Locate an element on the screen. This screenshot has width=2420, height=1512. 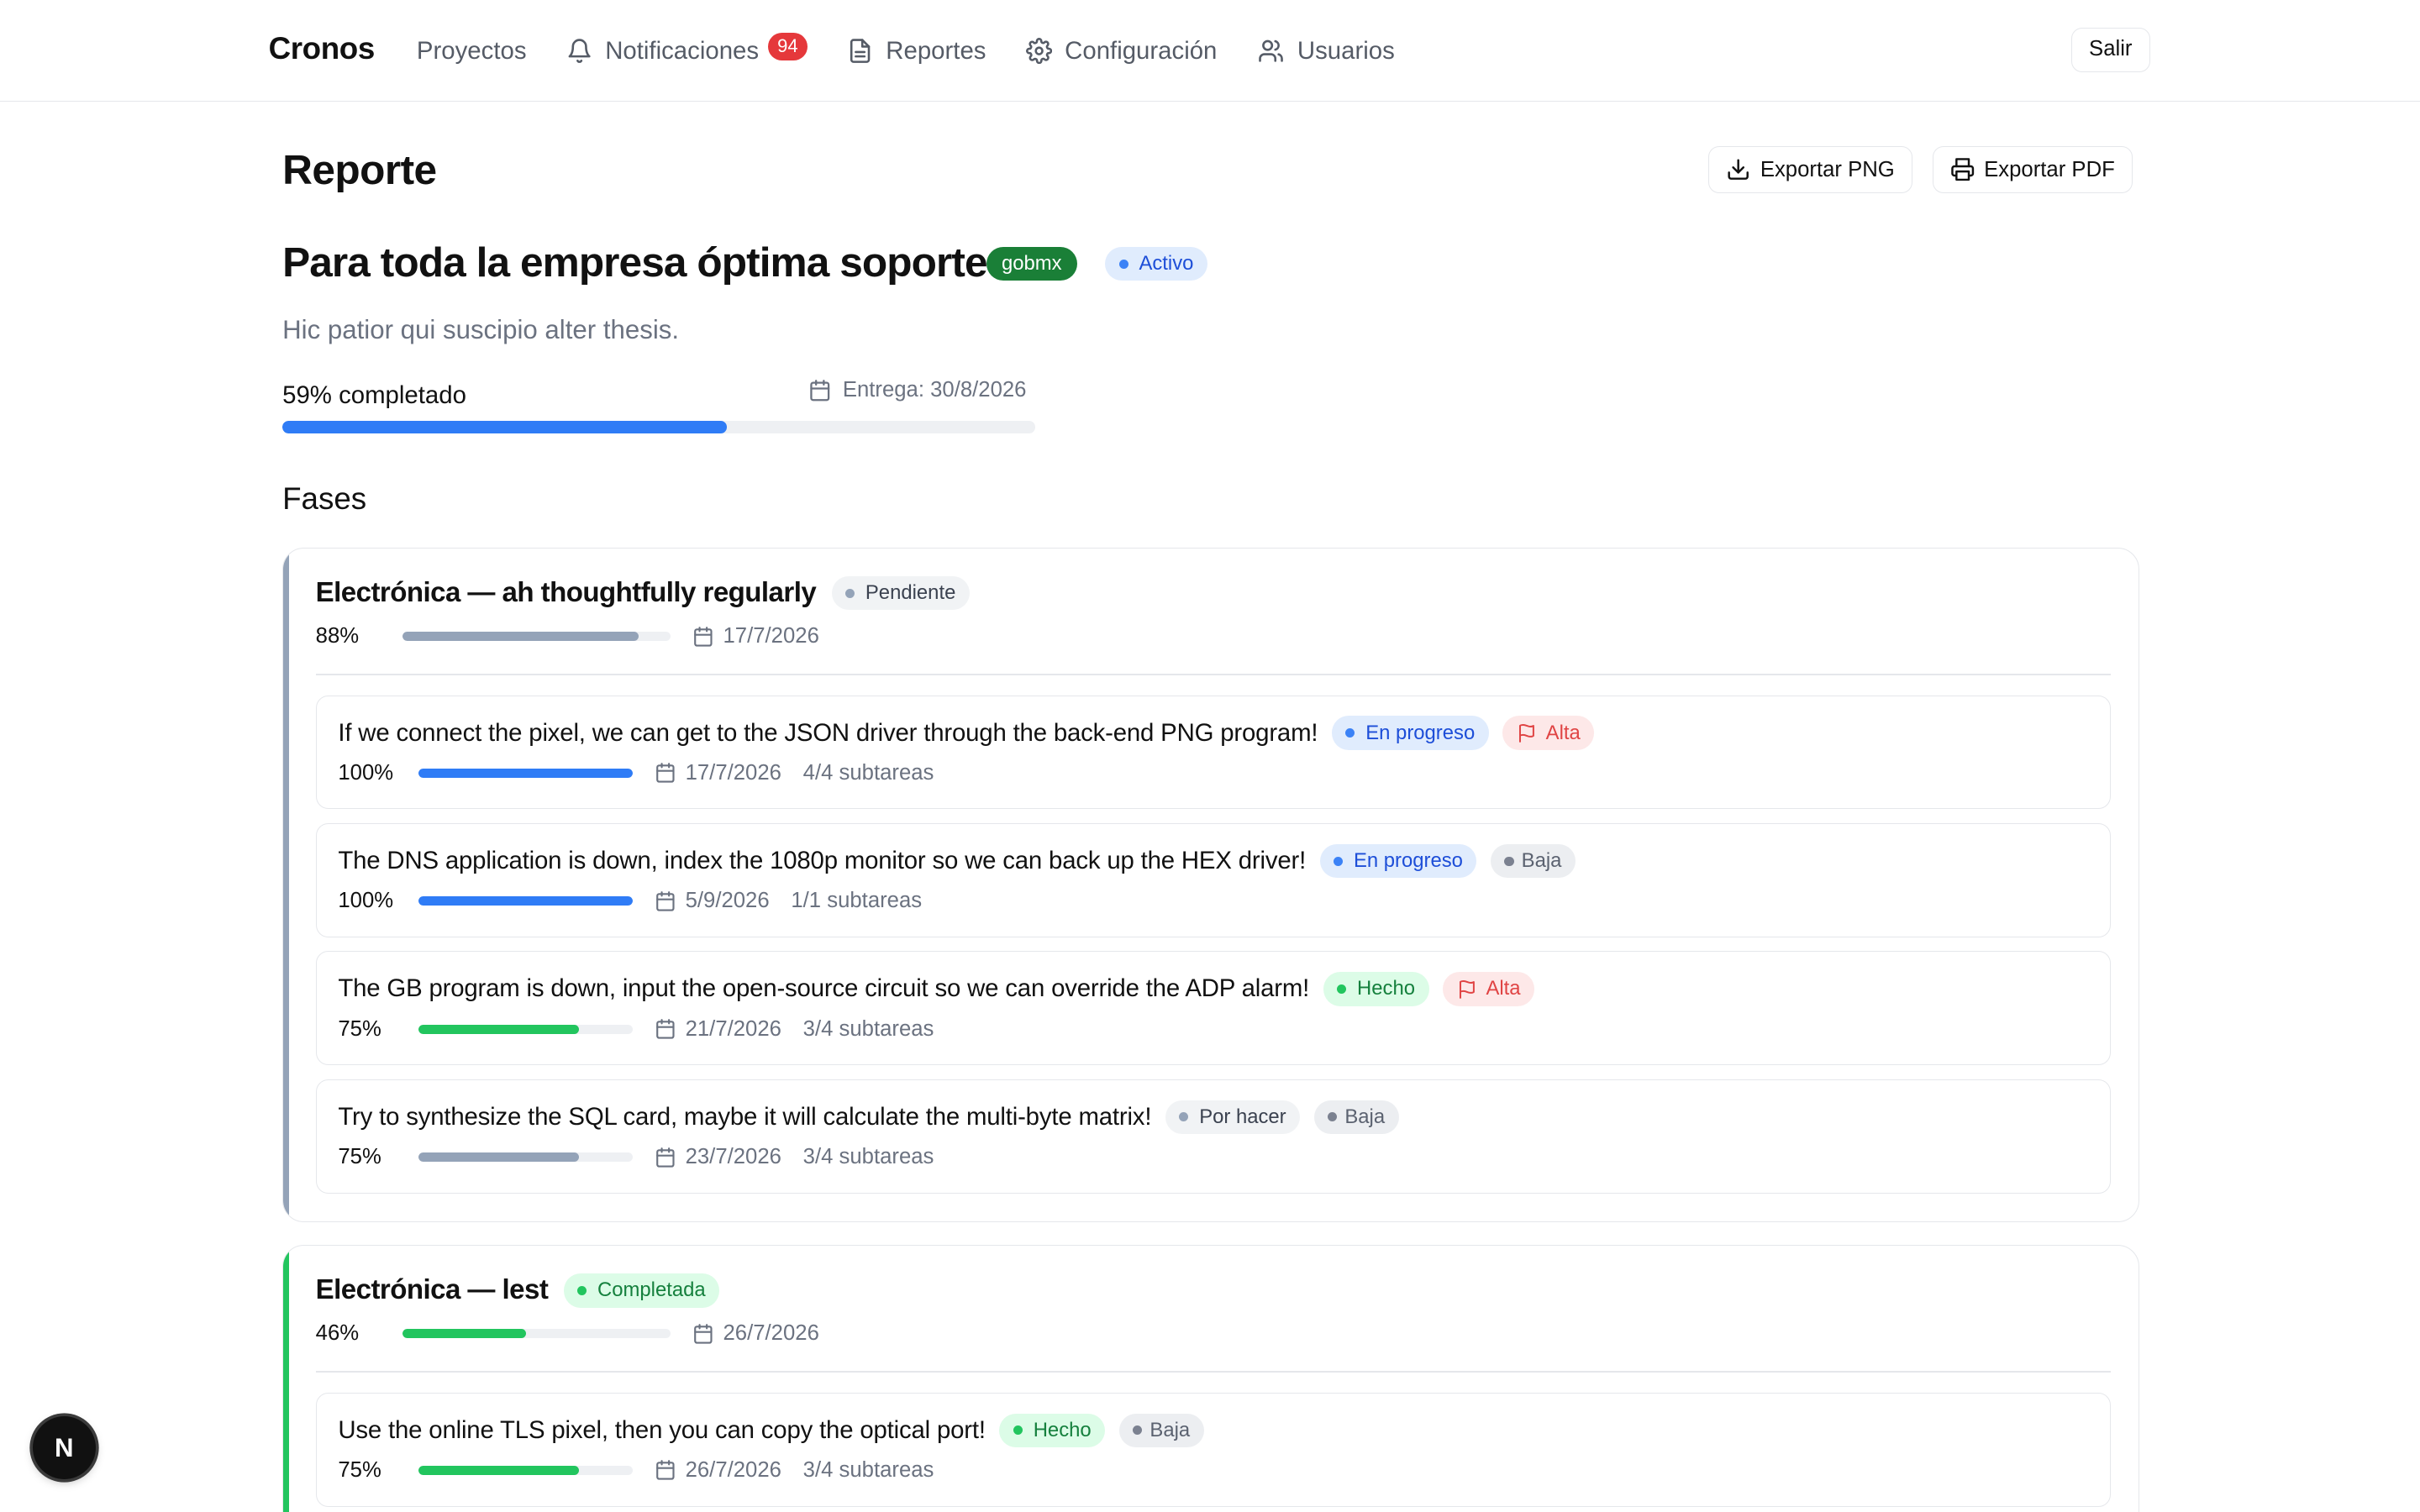
task-date: 23/7/2026 is located at coordinates (718, 1157).